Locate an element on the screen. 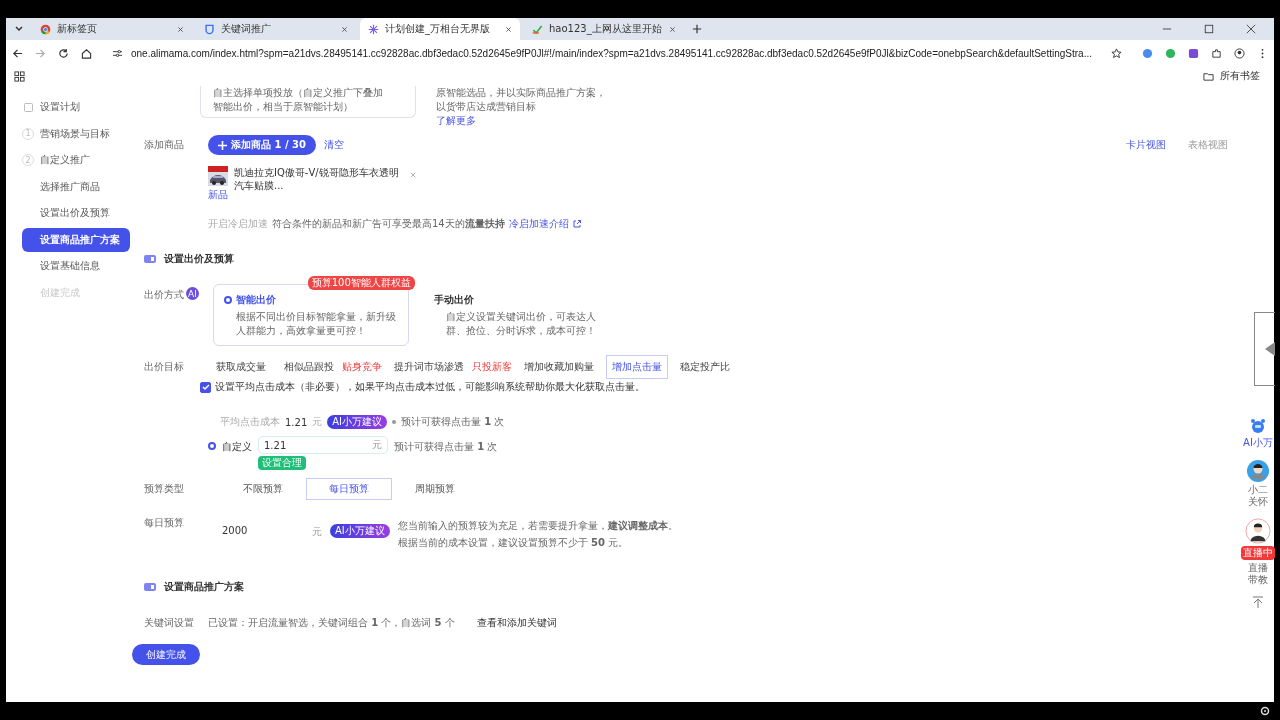  view-toggle: 卡片视图 is located at coordinates (1146, 145).